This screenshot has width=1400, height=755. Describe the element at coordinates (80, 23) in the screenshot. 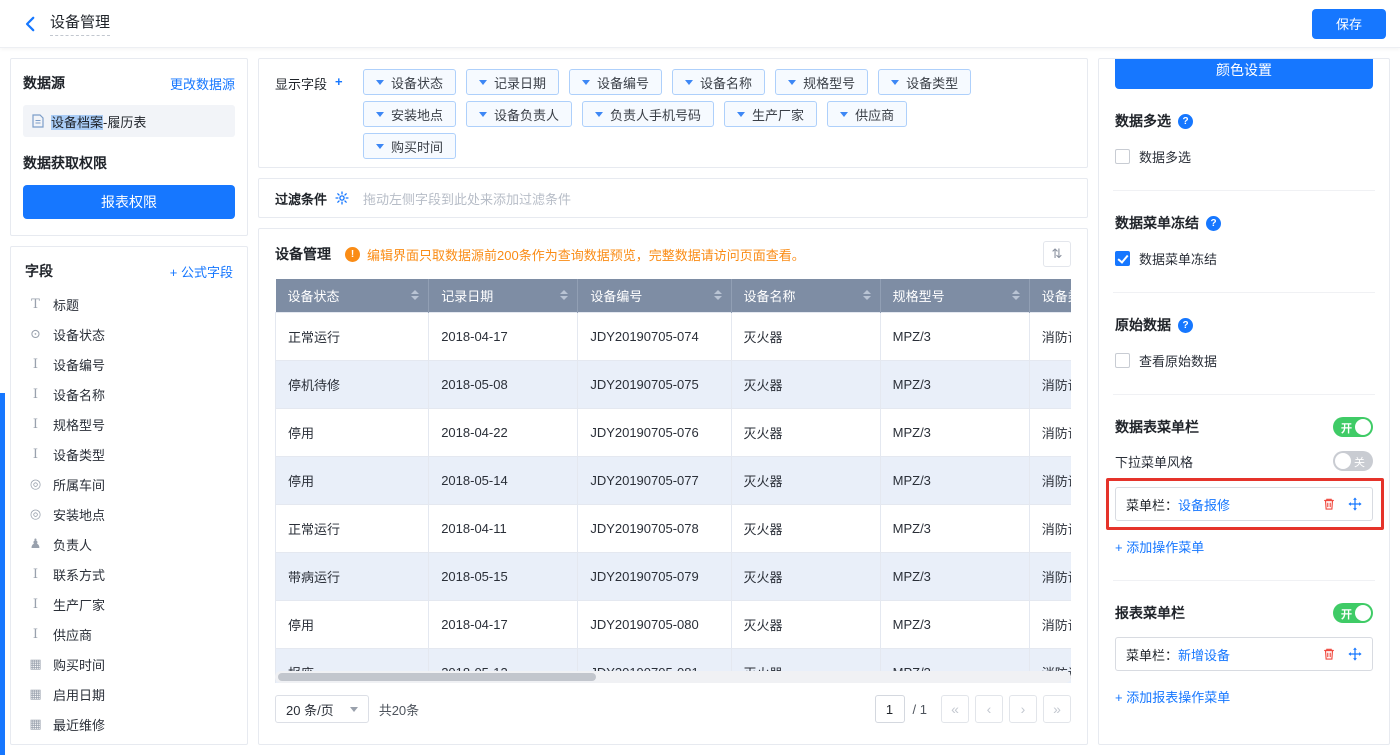

I see `page-title: 设备管理` at that location.